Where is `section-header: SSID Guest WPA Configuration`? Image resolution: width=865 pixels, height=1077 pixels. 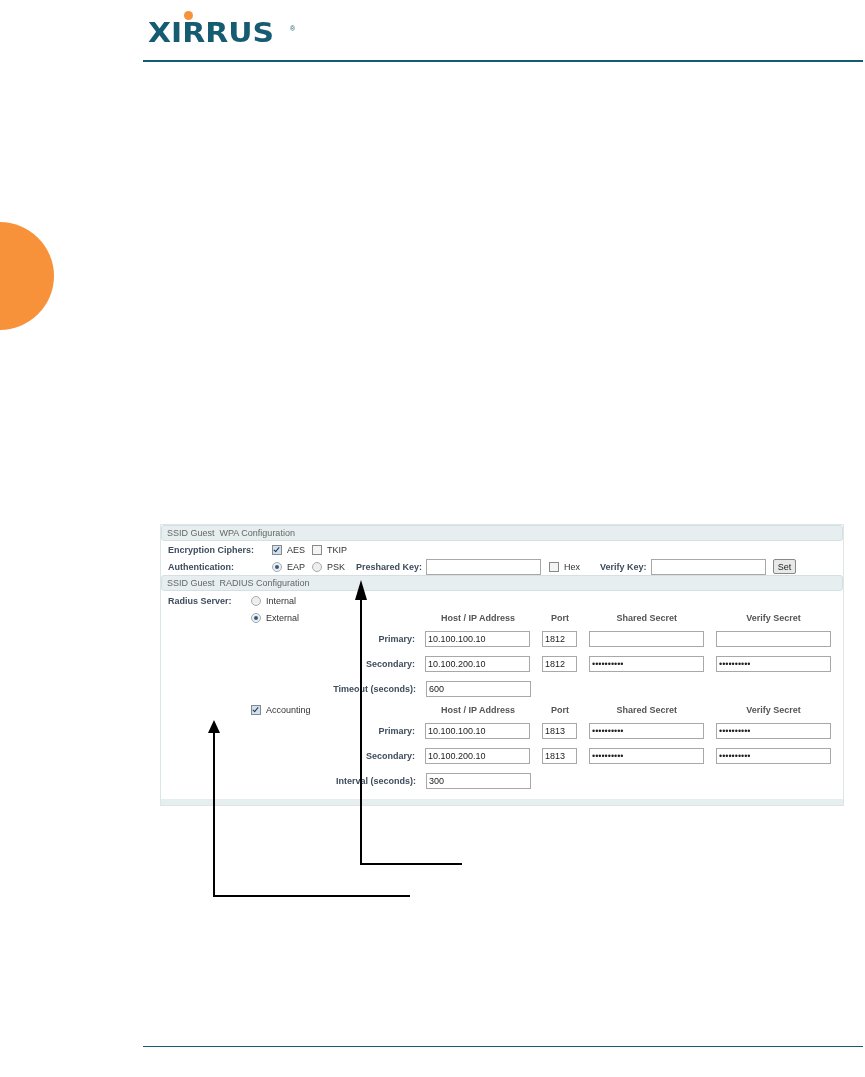 section-header: SSID Guest WPA Configuration is located at coordinates (502, 533).